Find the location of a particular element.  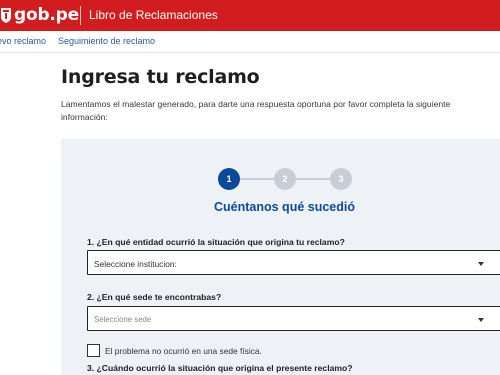

page-title: Ingresa tu reclamo is located at coordinates (160, 77).